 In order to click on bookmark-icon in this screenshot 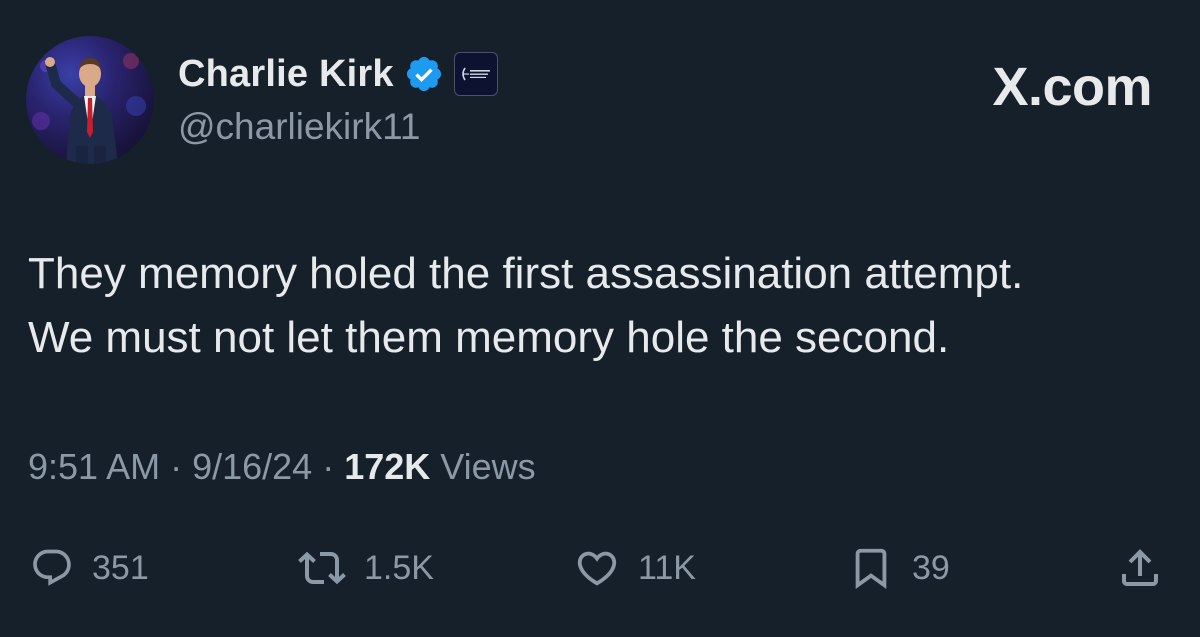, I will do `click(871, 568)`.